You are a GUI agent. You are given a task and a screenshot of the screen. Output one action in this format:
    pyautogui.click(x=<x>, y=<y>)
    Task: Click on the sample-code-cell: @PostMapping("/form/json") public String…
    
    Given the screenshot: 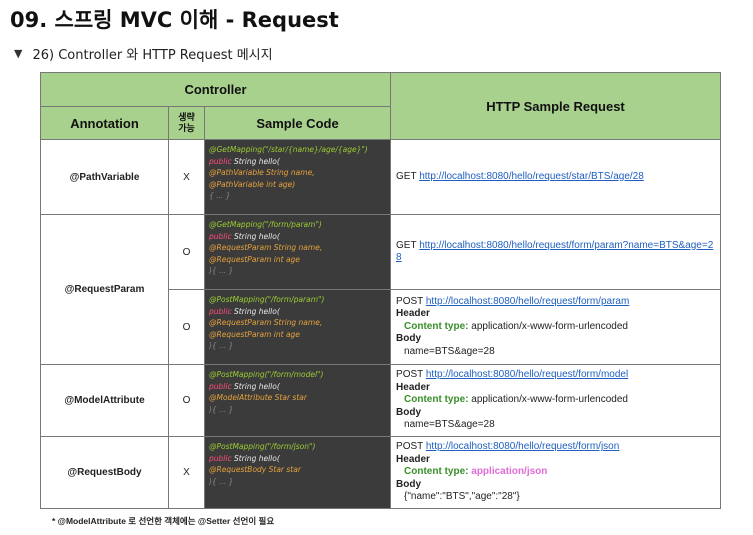 What is the action you would take?
    pyautogui.click(x=297, y=472)
    